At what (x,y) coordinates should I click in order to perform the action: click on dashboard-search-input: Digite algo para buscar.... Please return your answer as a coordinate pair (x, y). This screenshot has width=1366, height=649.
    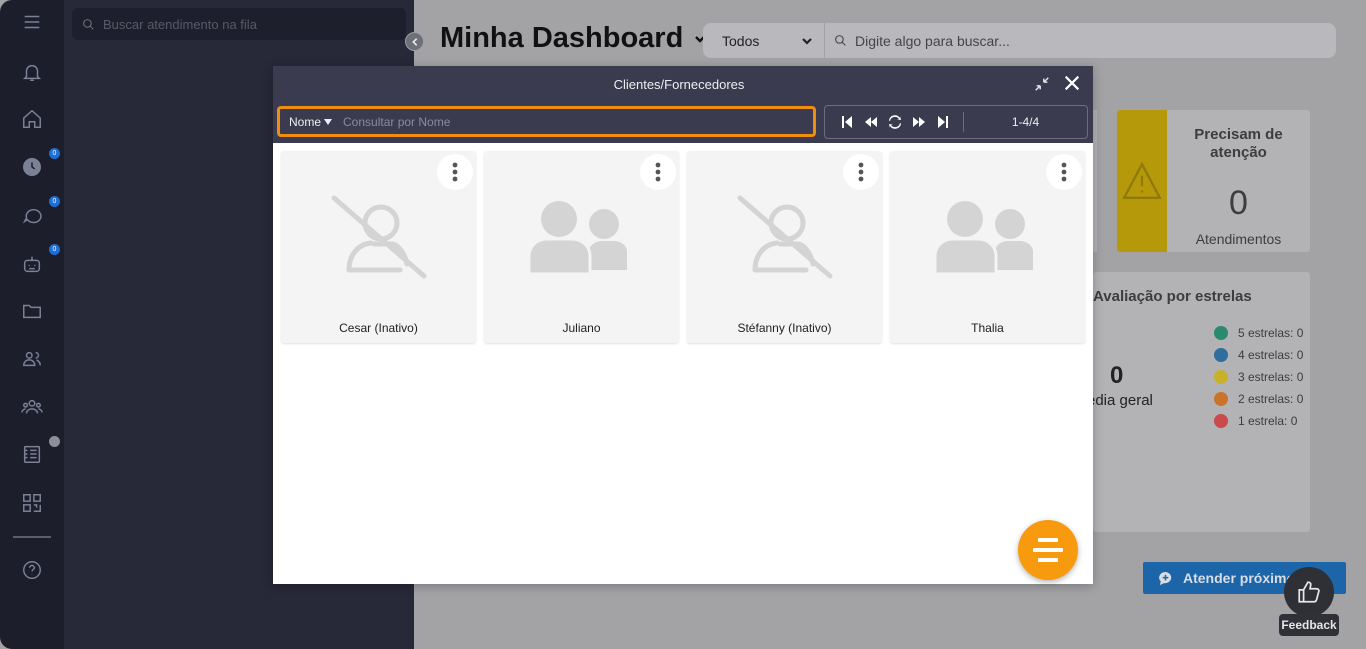
    Looking at the image, I should click on (1080, 41).